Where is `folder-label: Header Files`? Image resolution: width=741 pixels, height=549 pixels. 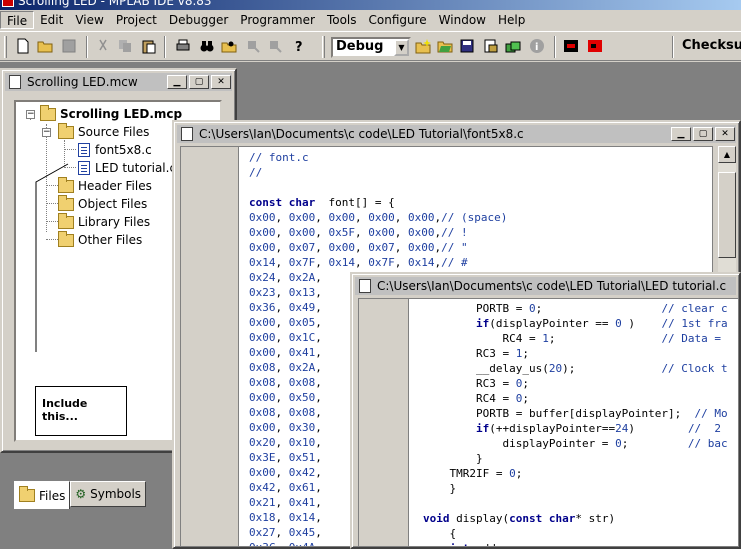
folder-label: Header Files is located at coordinates (115, 186).